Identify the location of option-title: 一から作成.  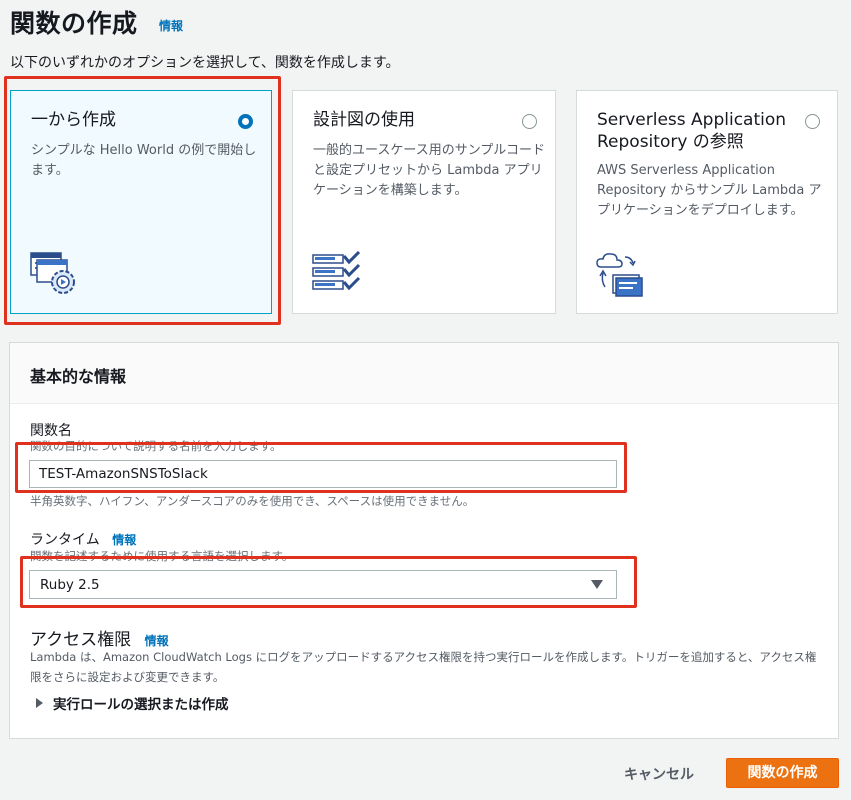
(73, 120).